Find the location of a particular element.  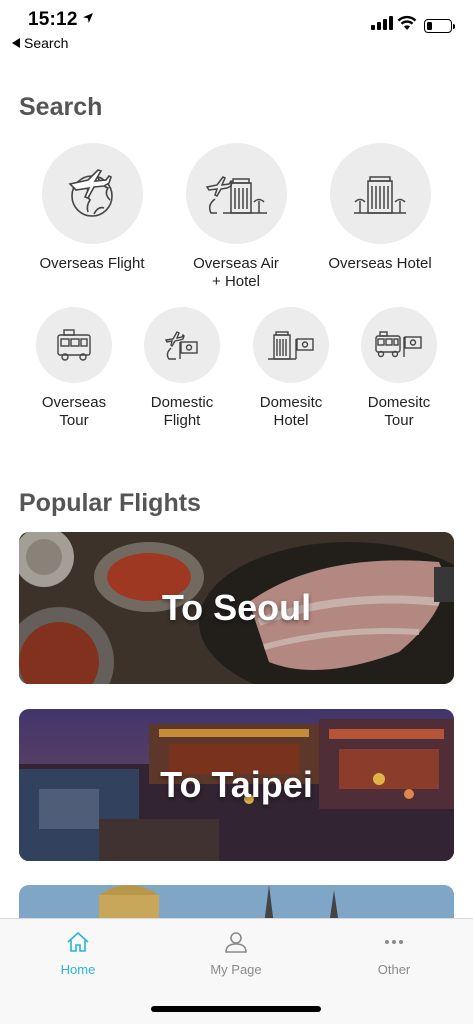

plane-hotel-icon is located at coordinates (236, 194).